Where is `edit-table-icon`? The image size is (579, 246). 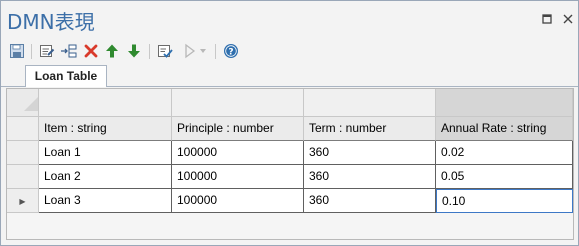
edit-table-icon is located at coordinates (47, 51).